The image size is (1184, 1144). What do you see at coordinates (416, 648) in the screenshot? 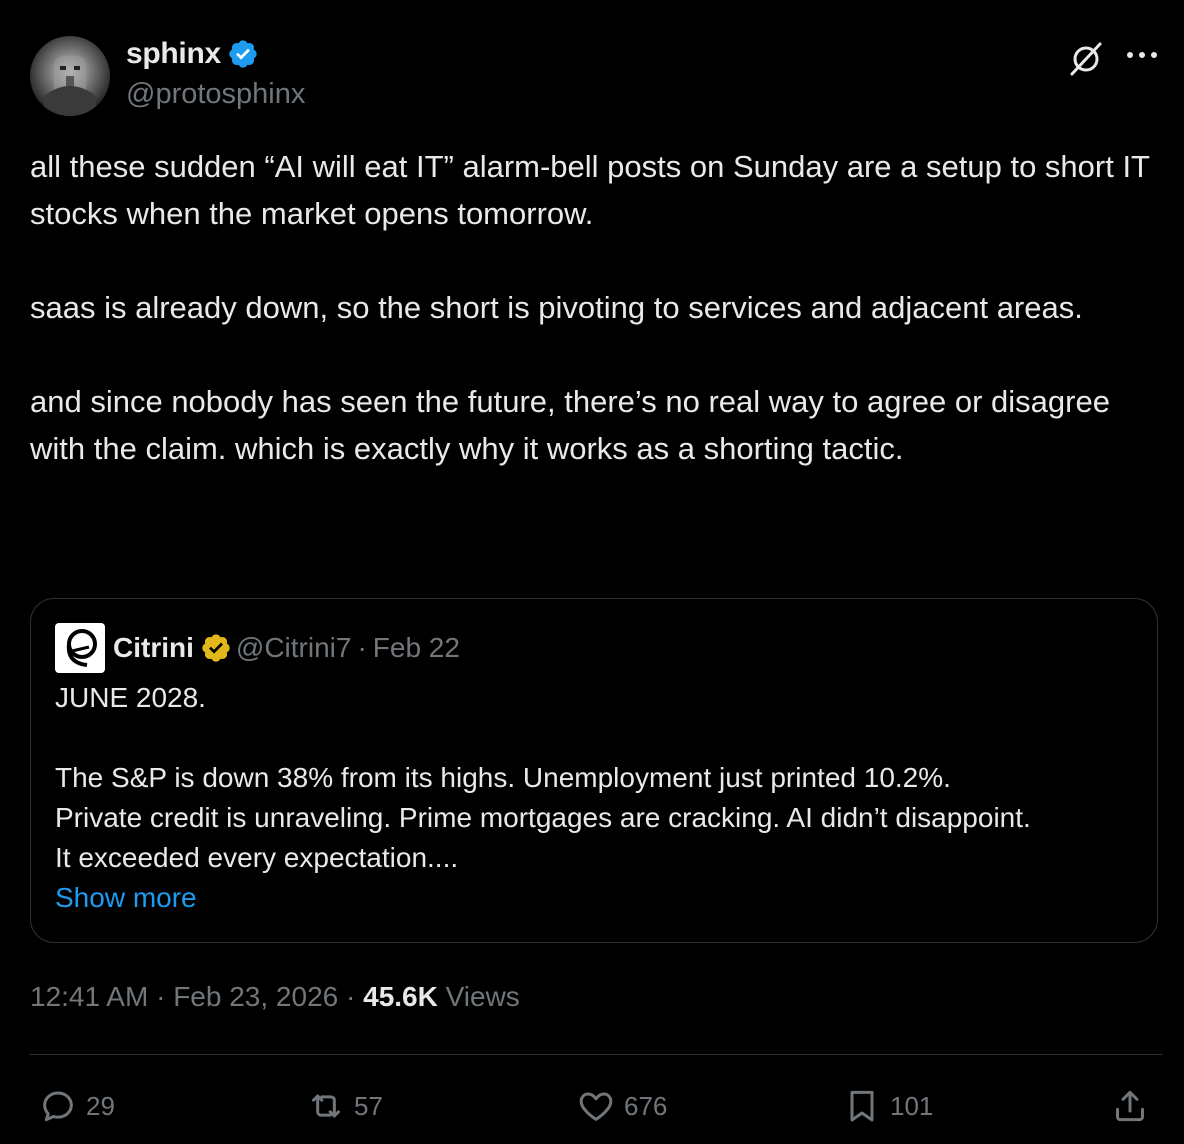
I see `quoted-tweet-date: Feb 22` at bounding box center [416, 648].